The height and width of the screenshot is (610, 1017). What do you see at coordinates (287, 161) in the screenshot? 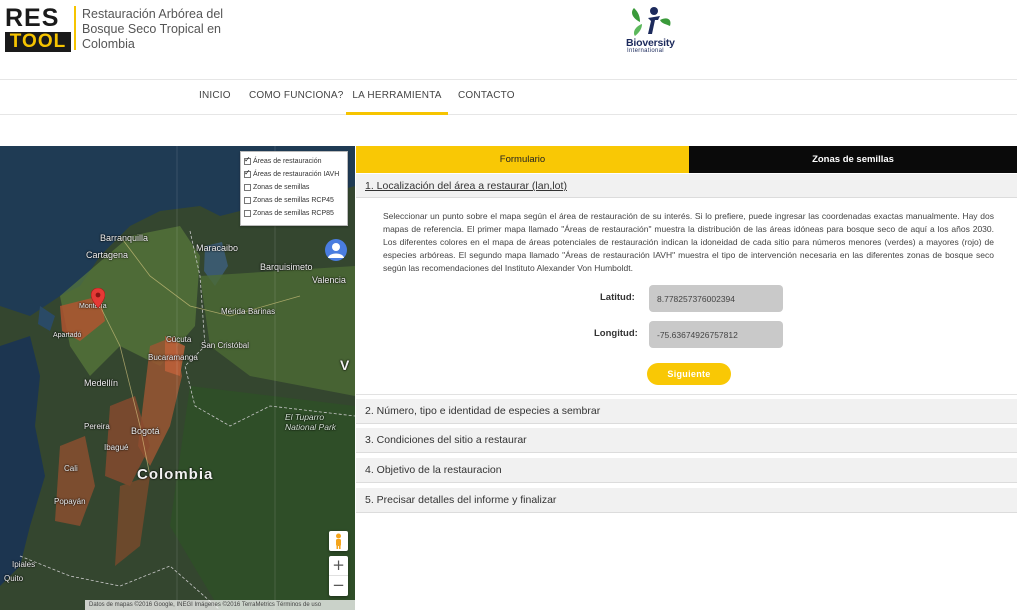
I see `layer-label: Áreas de restauración` at bounding box center [287, 161].